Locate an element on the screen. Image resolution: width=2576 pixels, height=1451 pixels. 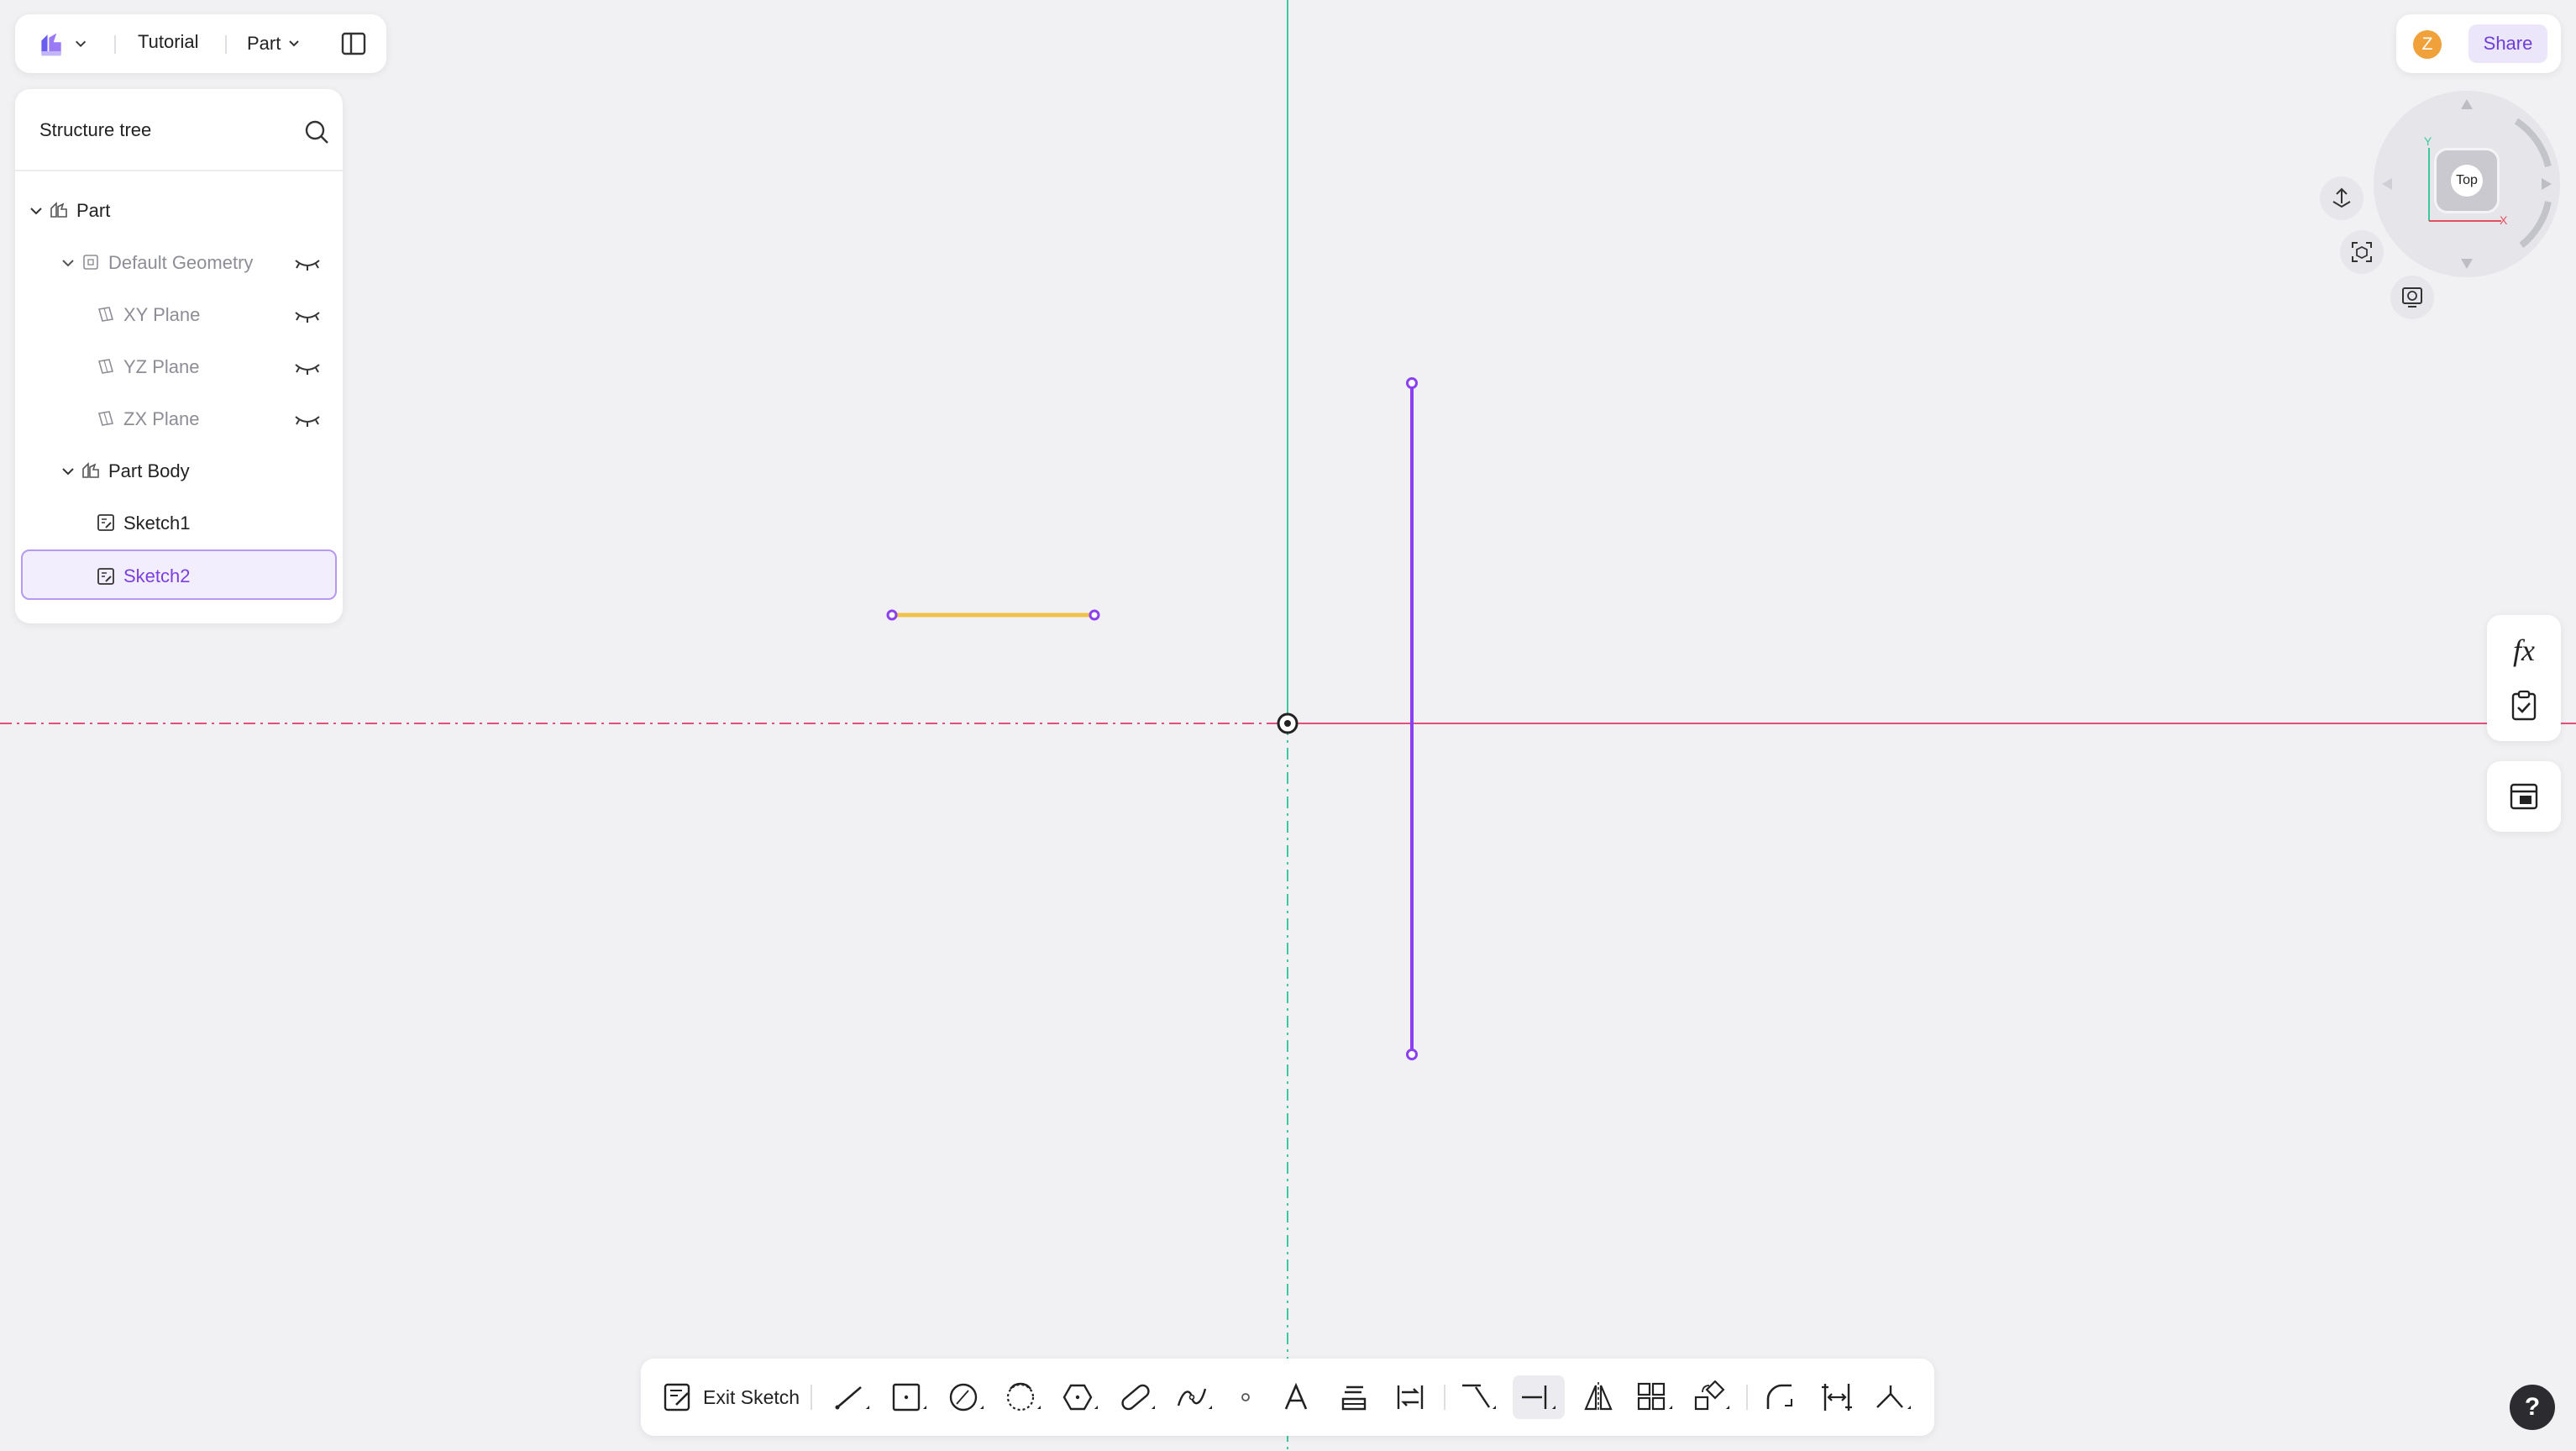
tree-item-label: YZ Plane is located at coordinates (161, 366).